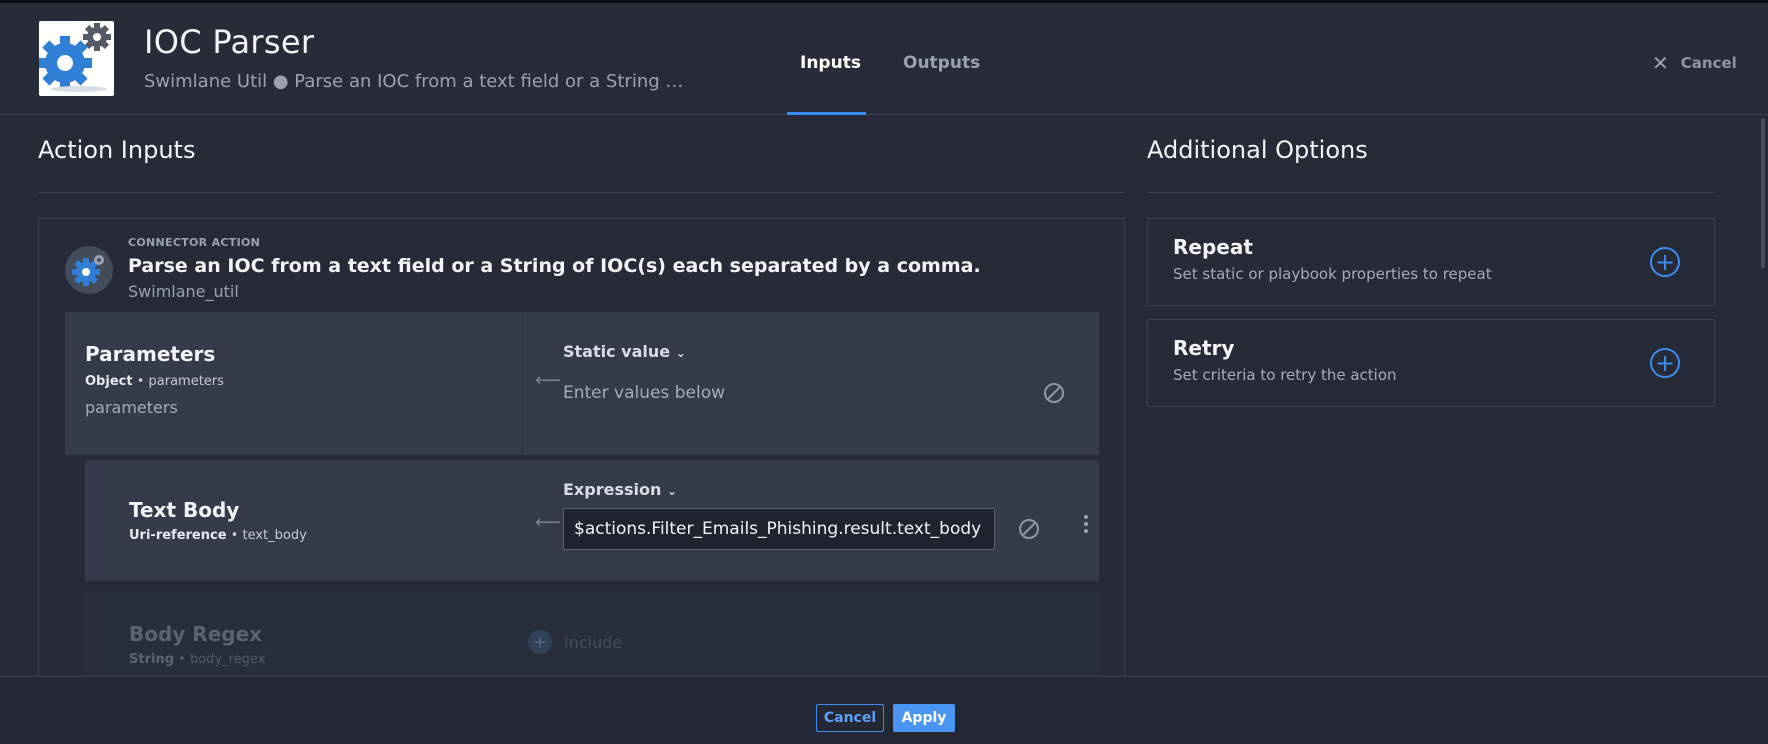 Image resolution: width=1768 pixels, height=744 pixels. I want to click on footer: Cancel Apply, so click(884, 710).